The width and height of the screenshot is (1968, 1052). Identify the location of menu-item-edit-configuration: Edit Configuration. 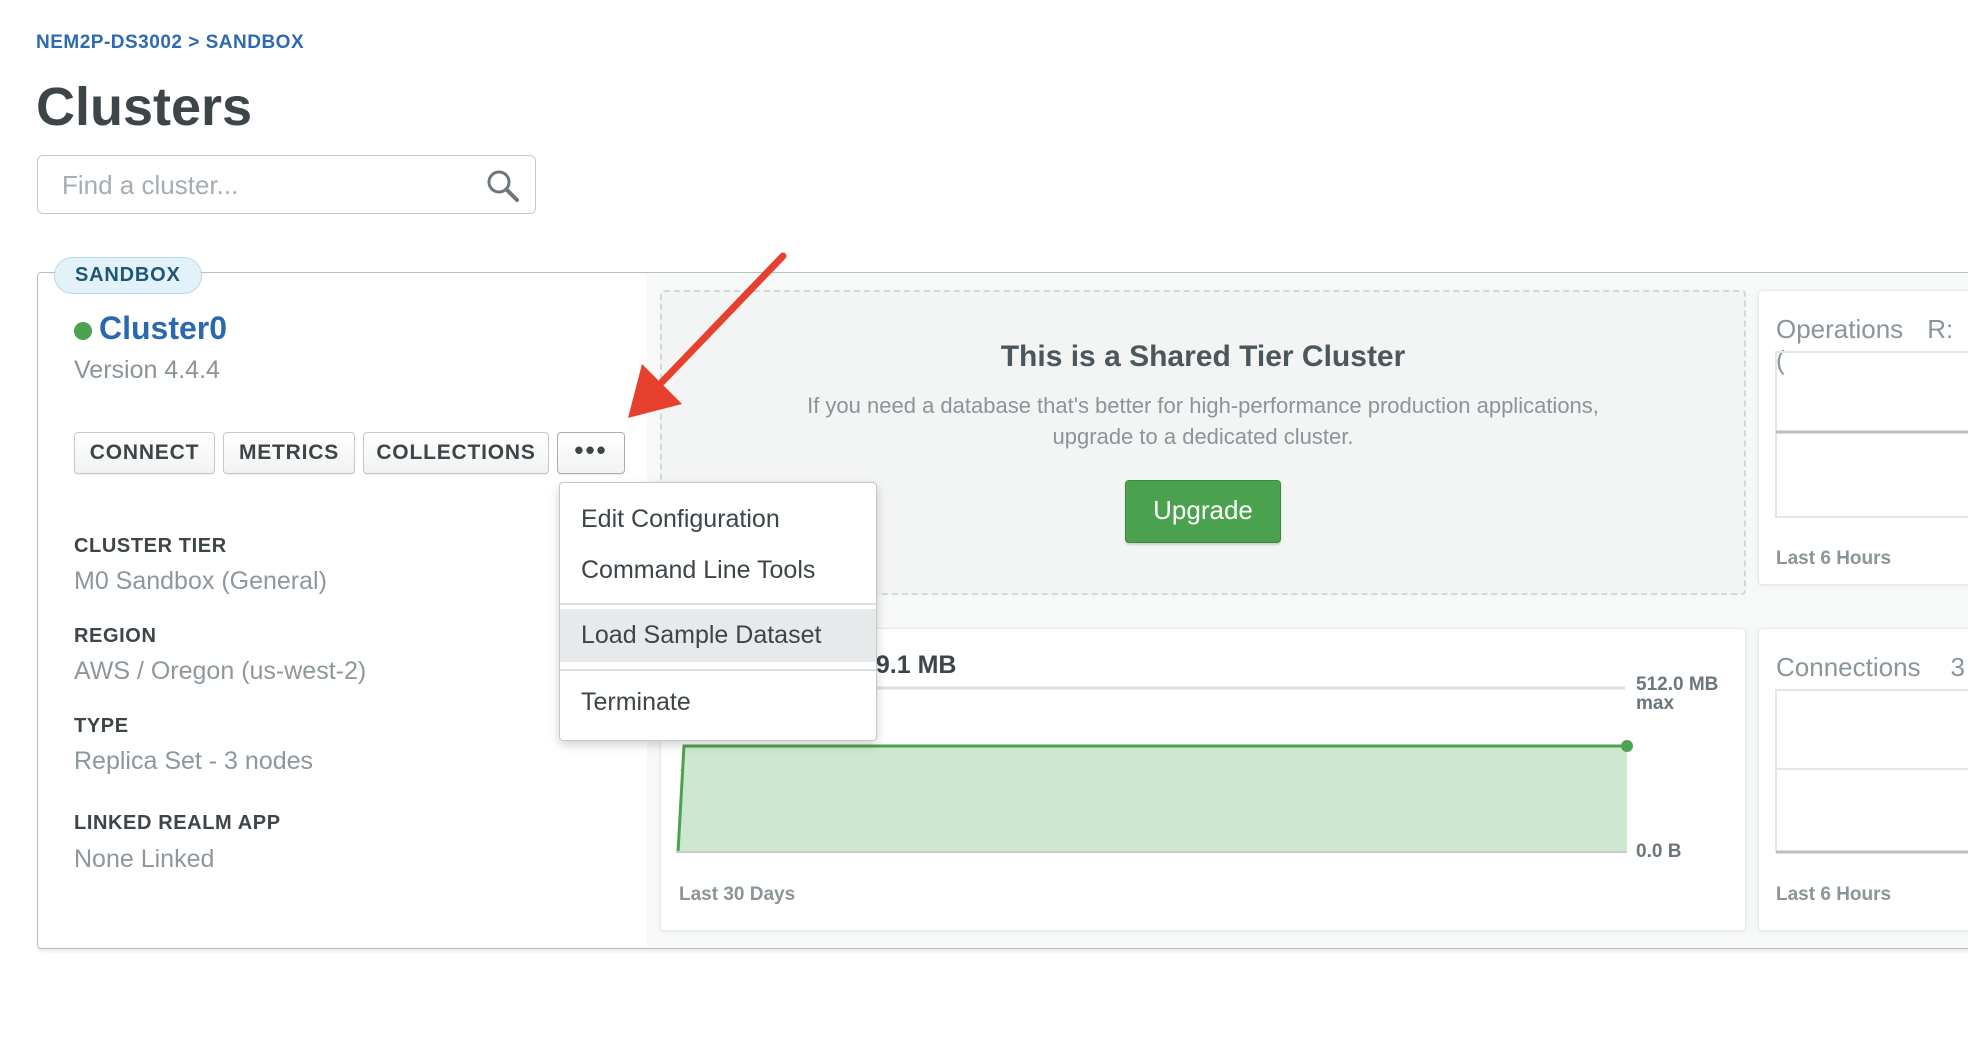
(718, 519).